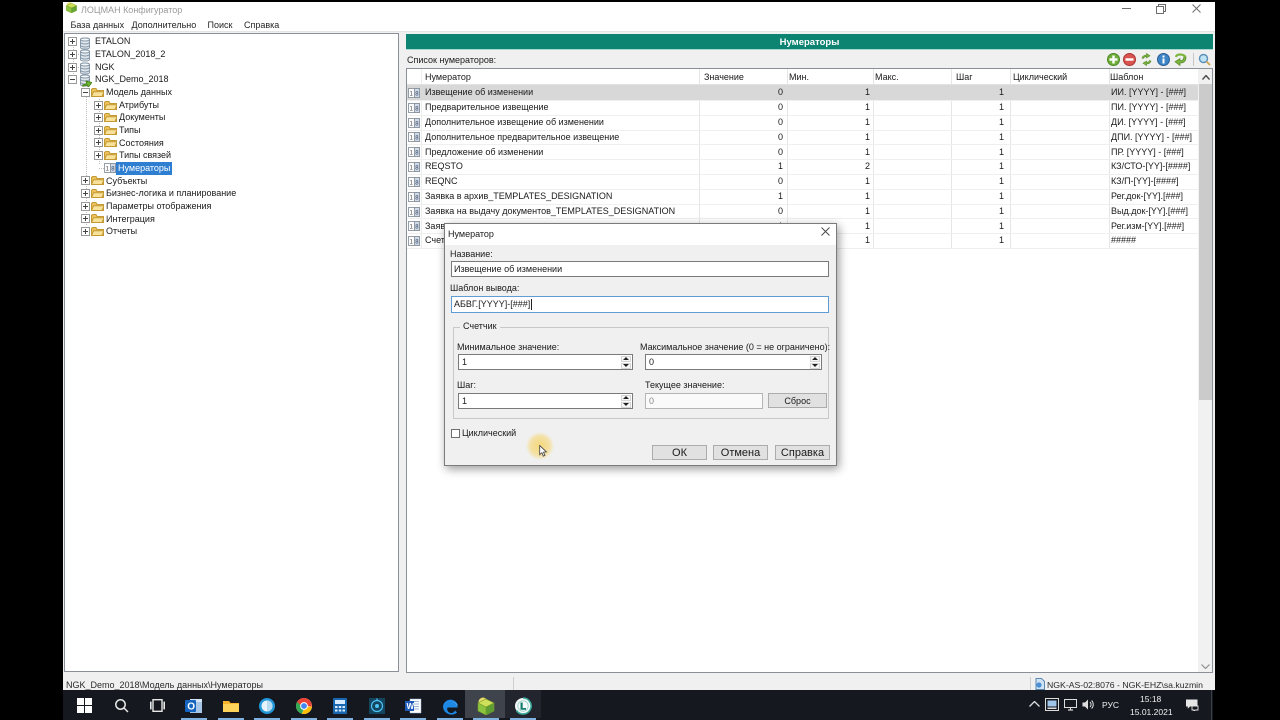 This screenshot has width=1280, height=720. What do you see at coordinates (191, 707) in the screenshot?
I see `svg-text: O` at bounding box center [191, 707].